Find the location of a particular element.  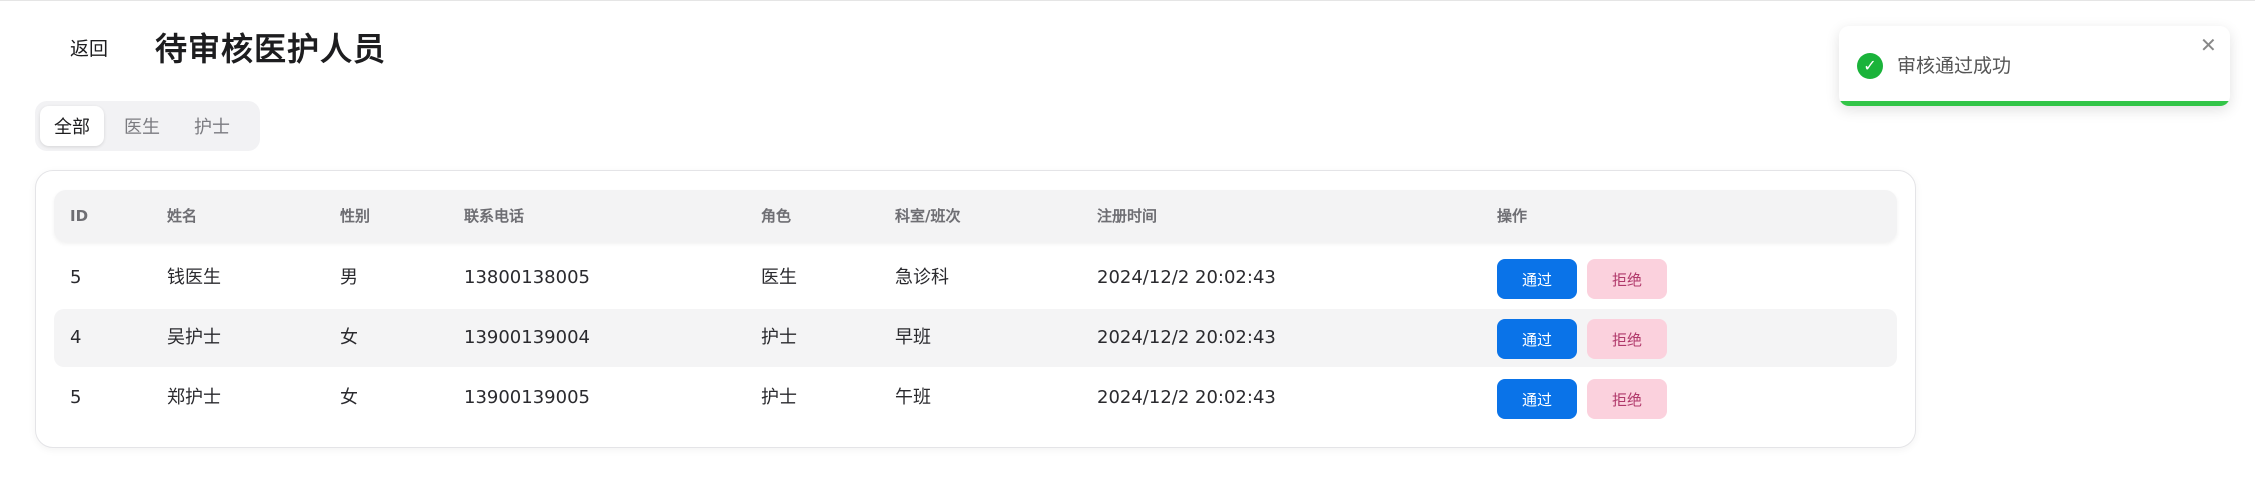

back-button: 返回 is located at coordinates (89, 47).